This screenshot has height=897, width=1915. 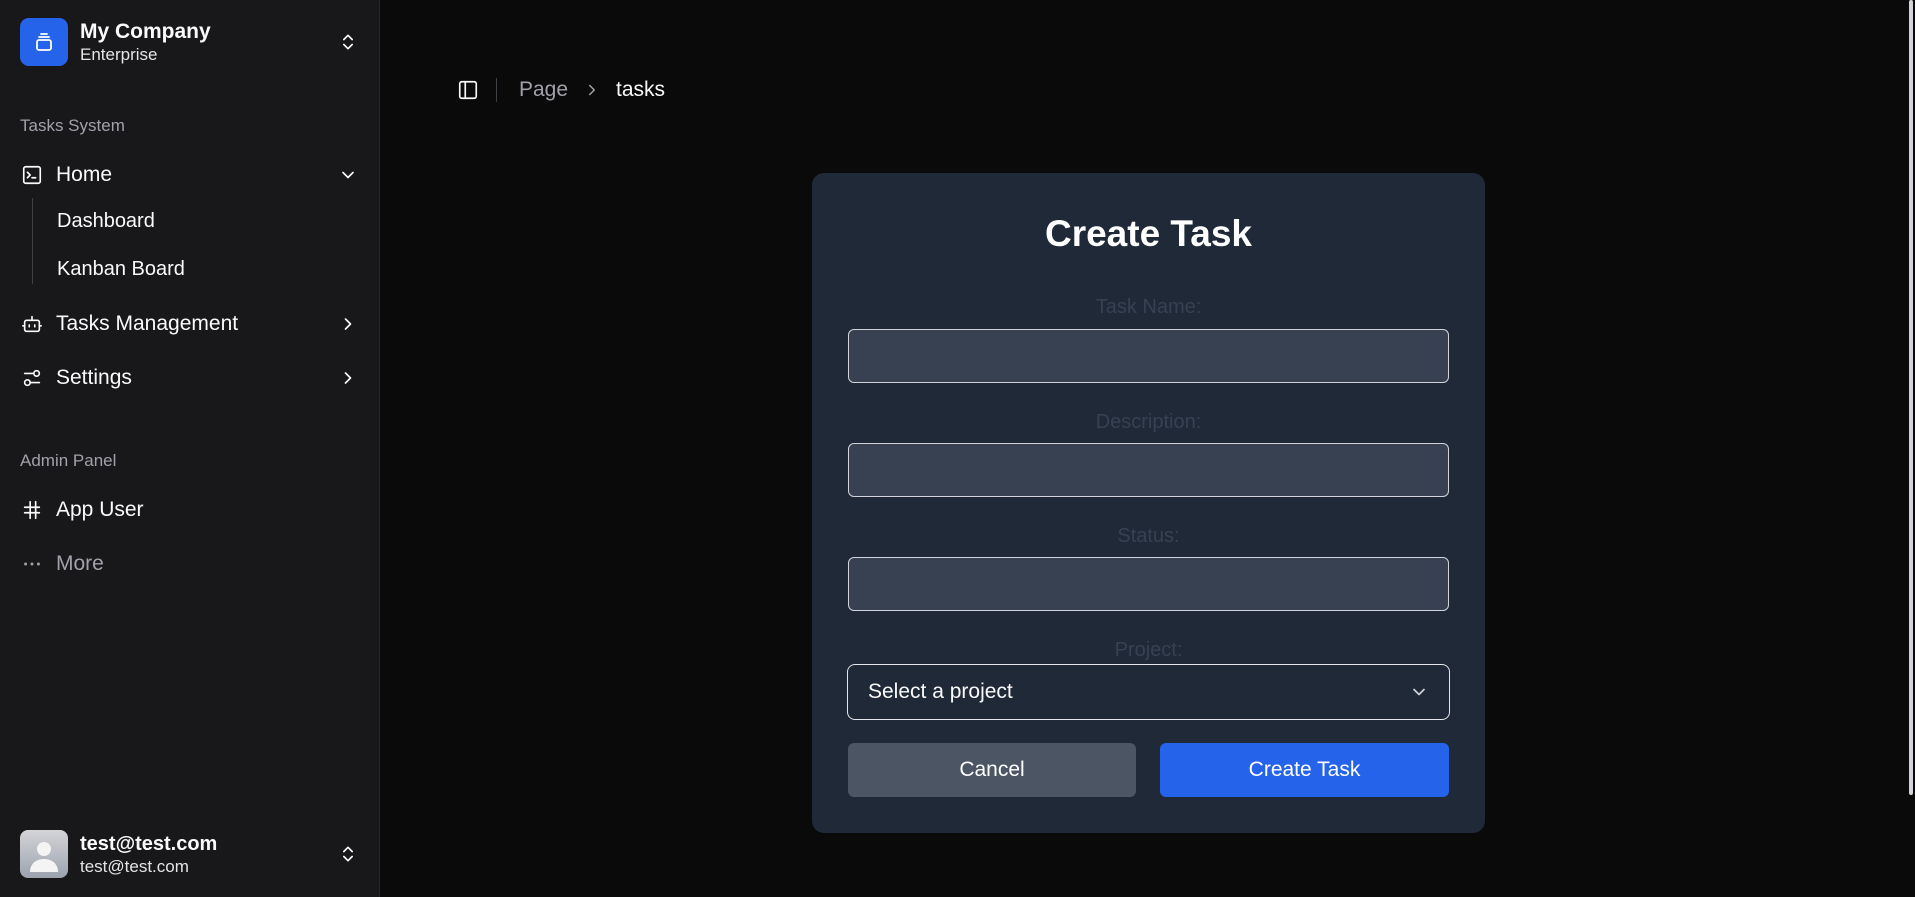 I want to click on sidebar-item-label: Settings, so click(x=94, y=377).